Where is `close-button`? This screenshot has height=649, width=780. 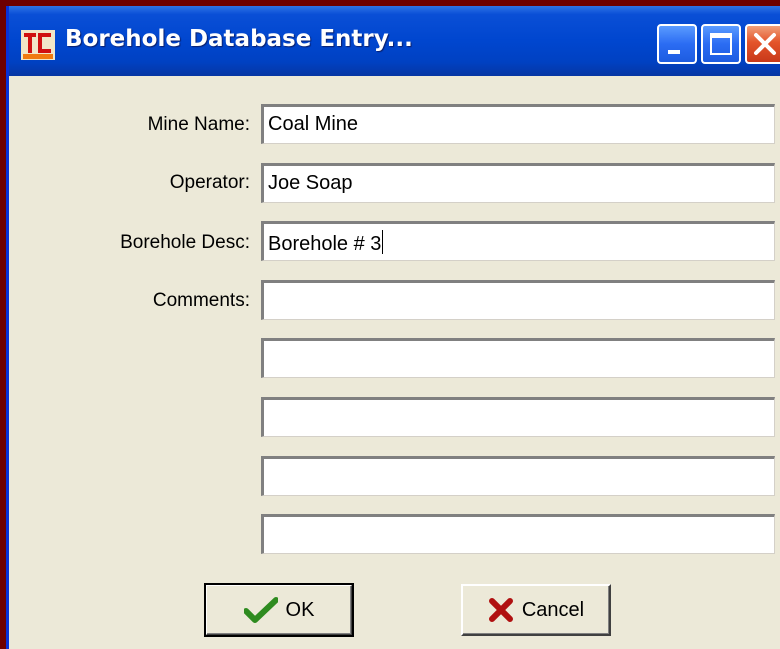 close-button is located at coordinates (762, 44).